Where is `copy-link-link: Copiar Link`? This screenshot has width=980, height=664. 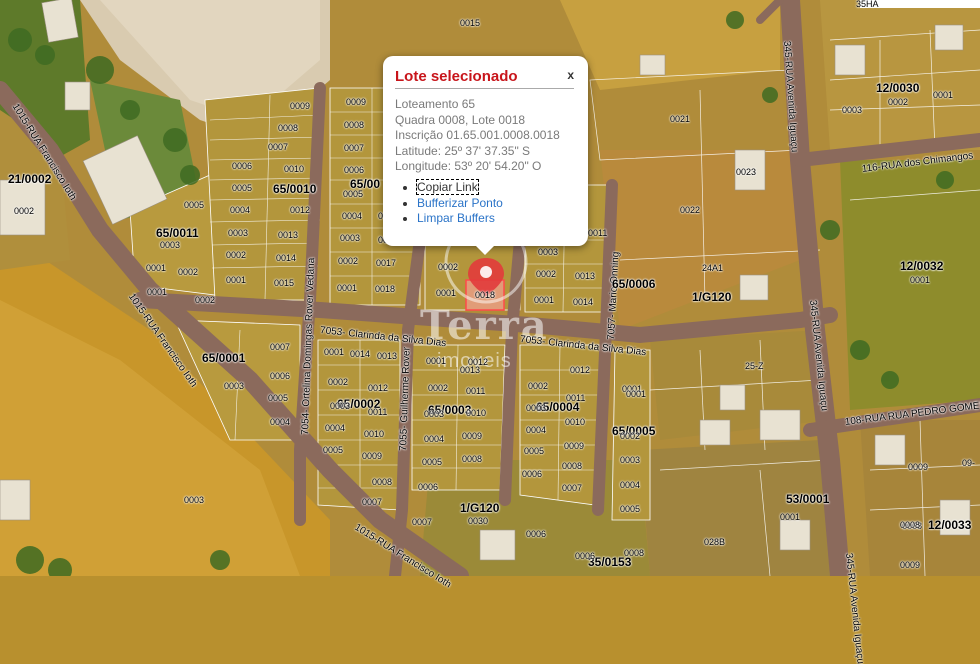
copy-link-link: Copiar Link is located at coordinates (447, 187).